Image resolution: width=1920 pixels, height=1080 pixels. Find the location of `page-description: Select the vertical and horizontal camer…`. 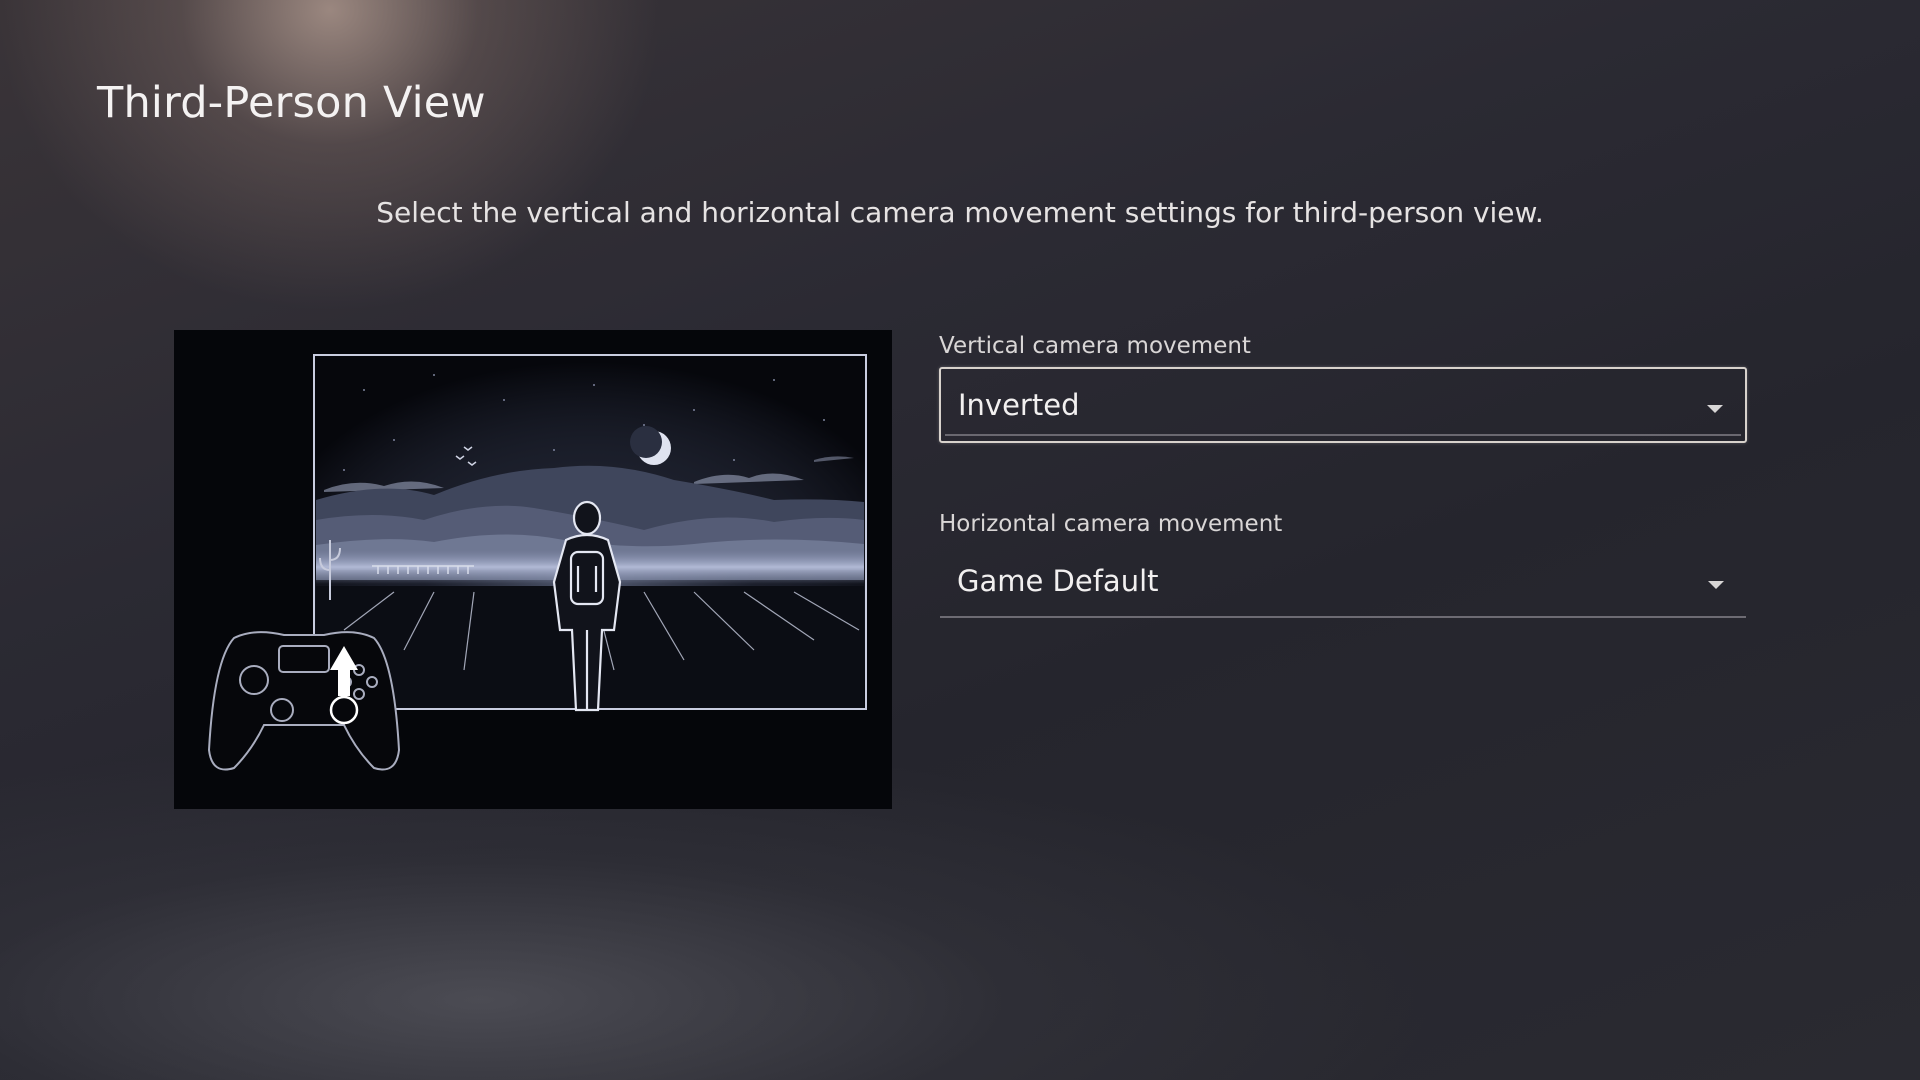

page-description: Select the vertical and horizontal camer… is located at coordinates (960, 212).